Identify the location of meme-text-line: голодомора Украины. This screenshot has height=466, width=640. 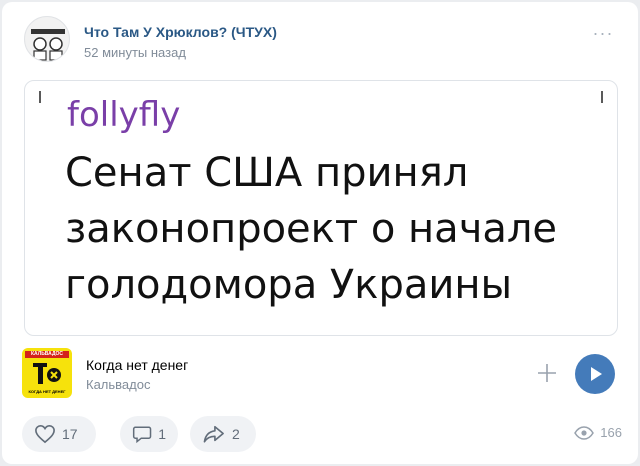
(289, 285).